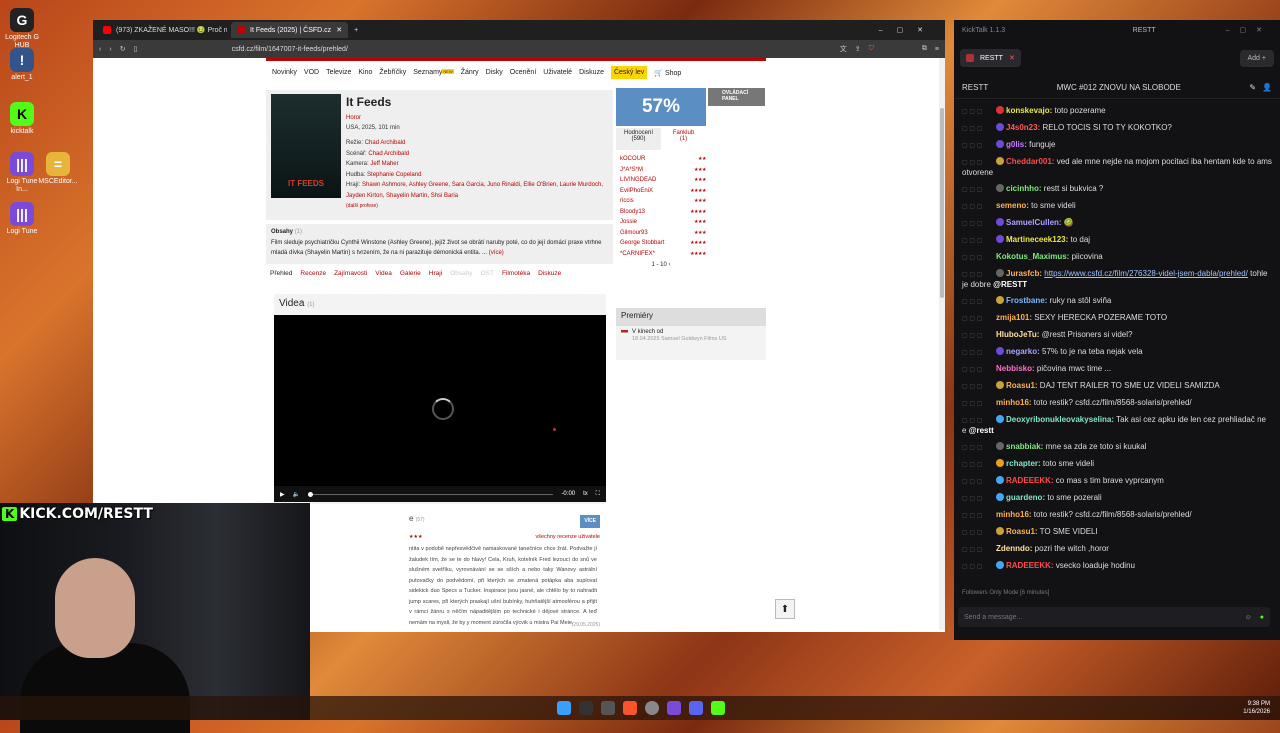  I want to click on rater-name: J*A*S*M, so click(631, 170).